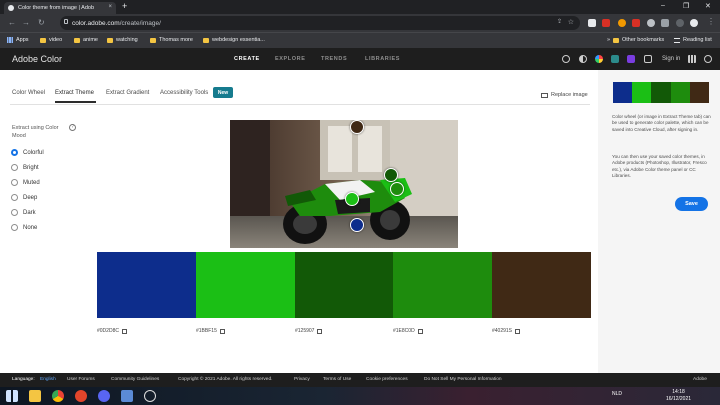  Describe the element at coordinates (171, 40) in the screenshot. I see `bookmark-thomas-more: Thomas more` at that location.